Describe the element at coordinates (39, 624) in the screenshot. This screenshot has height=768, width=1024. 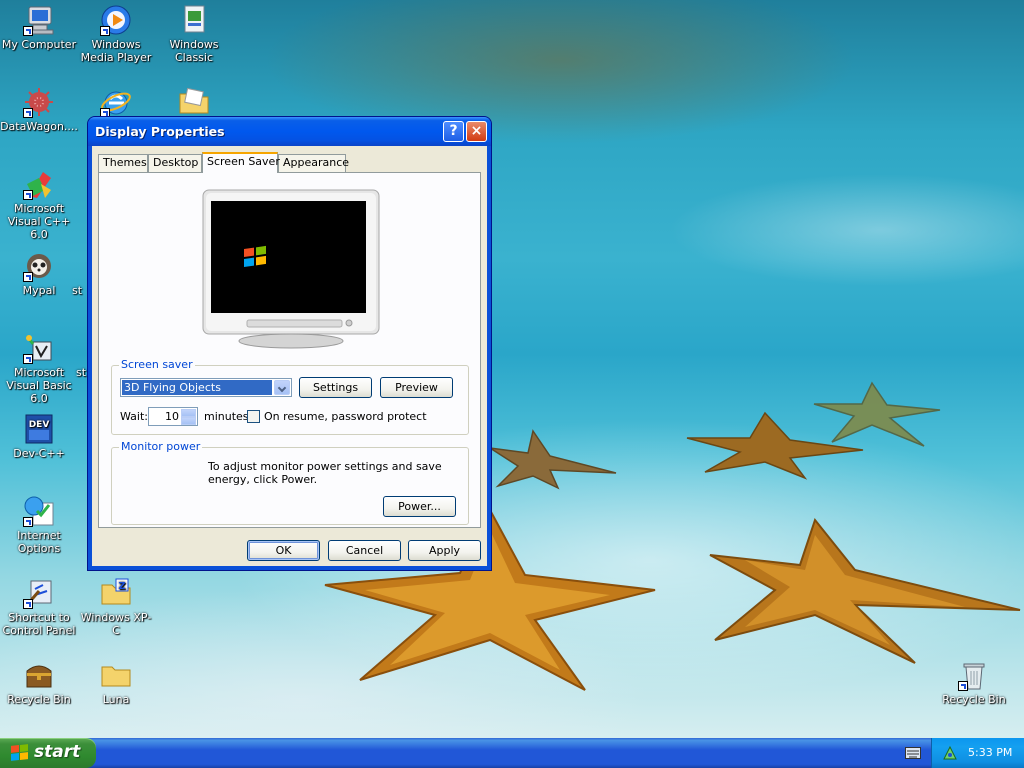
I see `desktop-icon-label: Shortcut to Control Panel` at that location.